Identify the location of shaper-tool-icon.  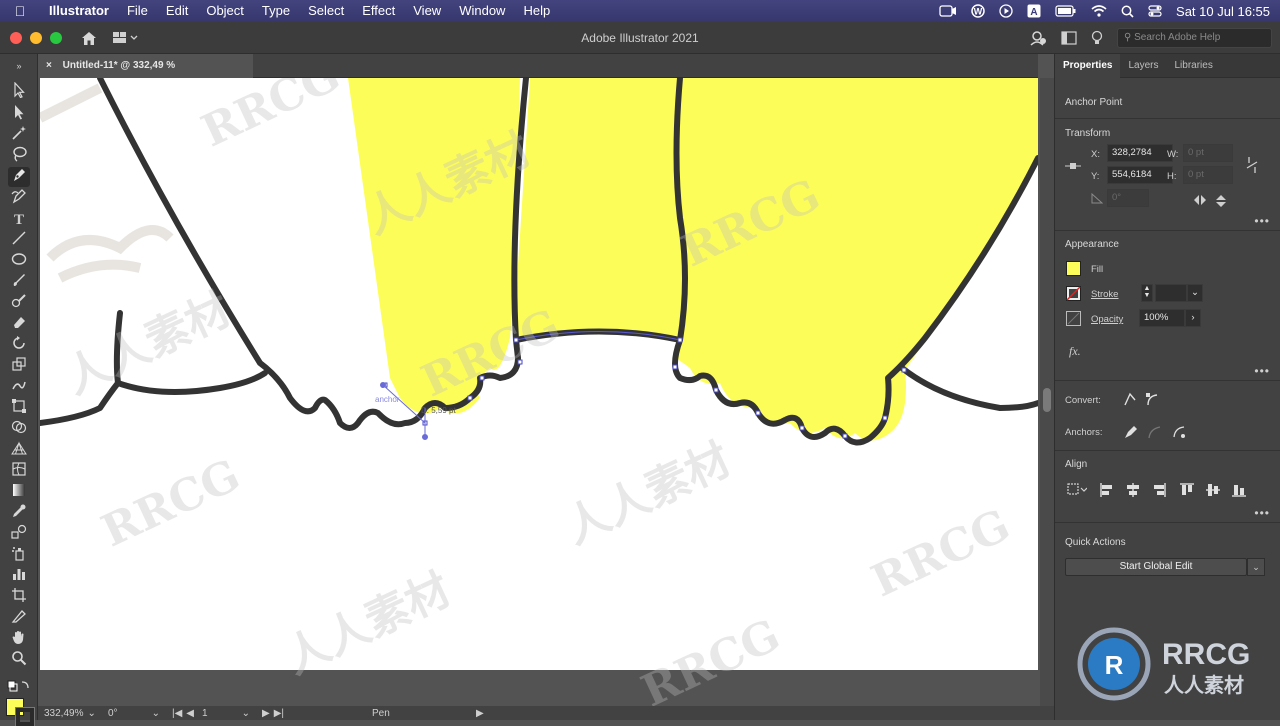
(19, 303).